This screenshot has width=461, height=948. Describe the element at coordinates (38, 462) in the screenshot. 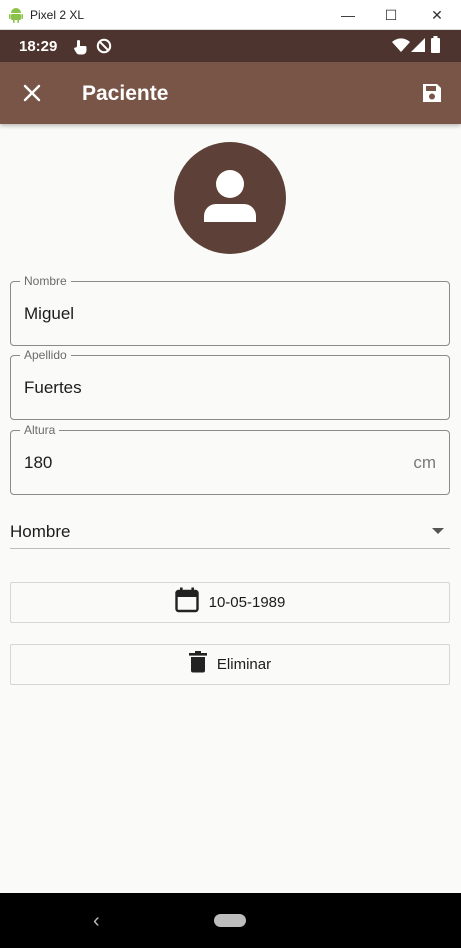

I see `altura-value: 180` at that location.